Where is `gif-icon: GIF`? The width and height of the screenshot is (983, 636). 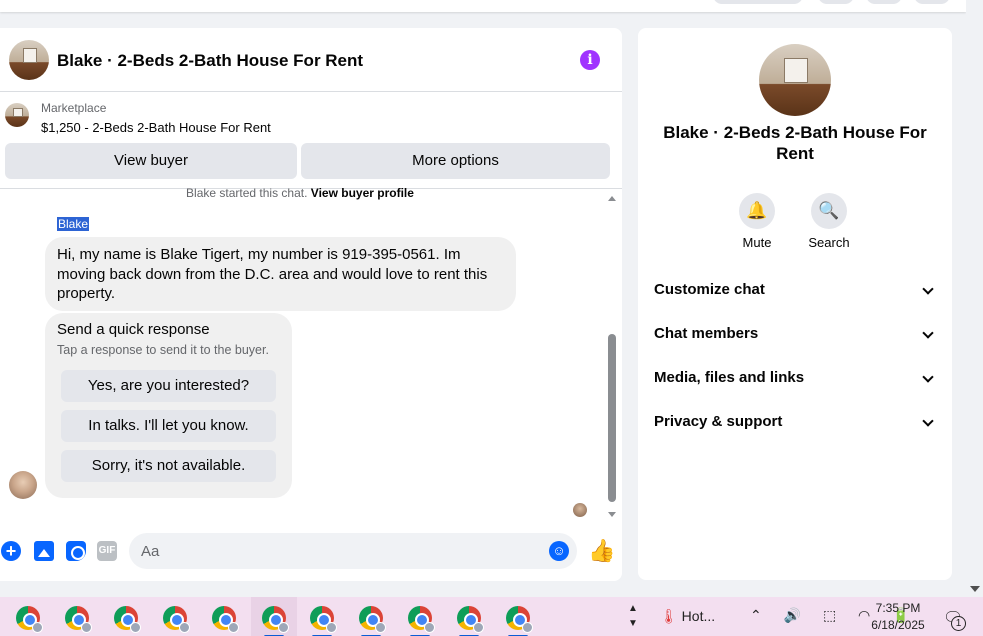
gif-icon: GIF is located at coordinates (107, 551).